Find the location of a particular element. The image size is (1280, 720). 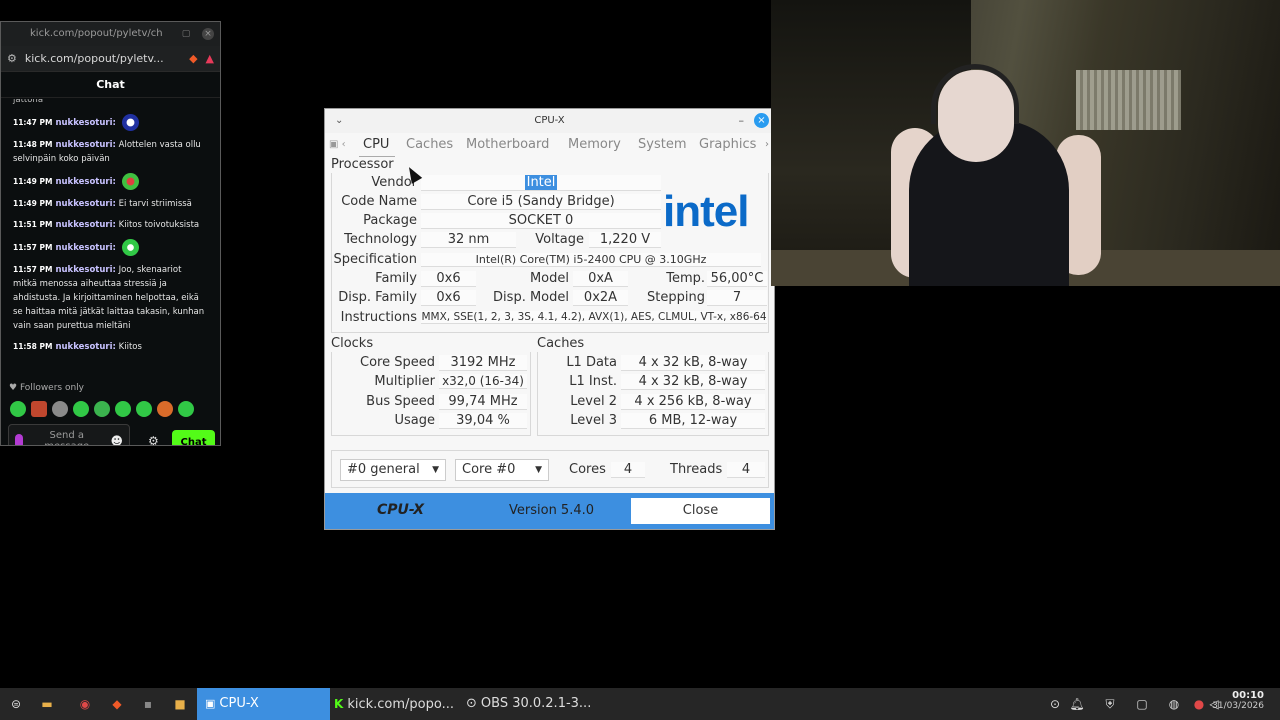

chat-titlebar: kick.com/popout/pyletv/ch ▢ × is located at coordinates (110, 34).